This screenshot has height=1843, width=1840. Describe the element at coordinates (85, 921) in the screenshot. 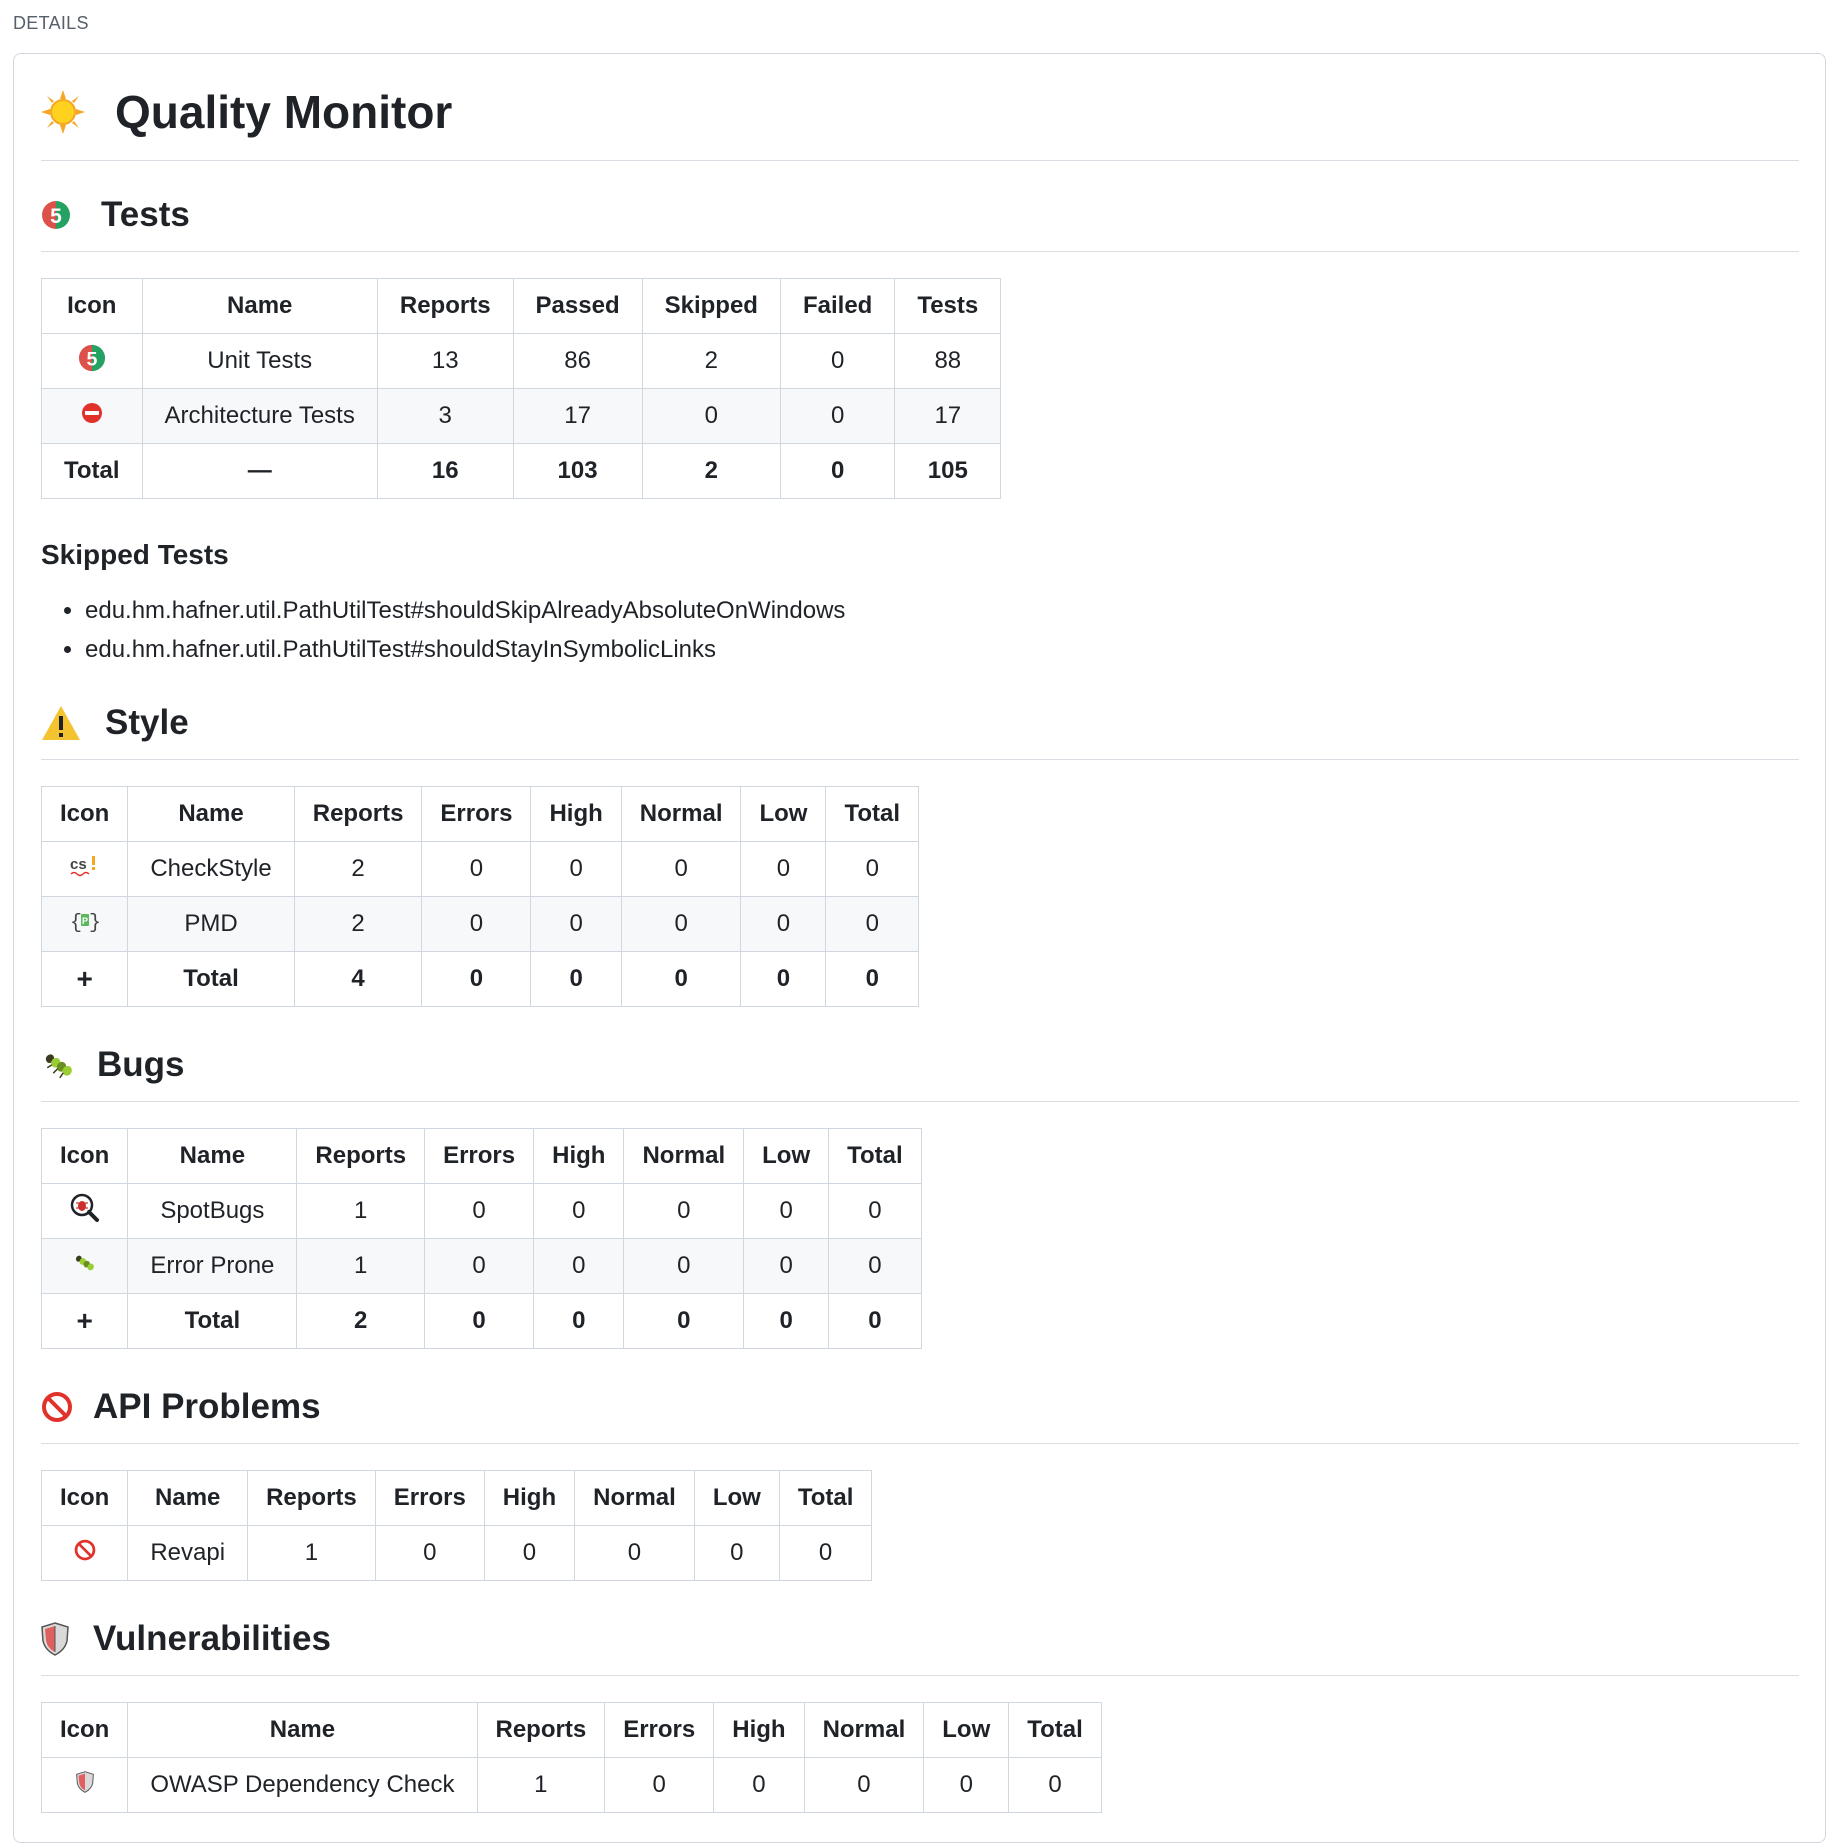

I see `pmd-icon: { } P` at that location.